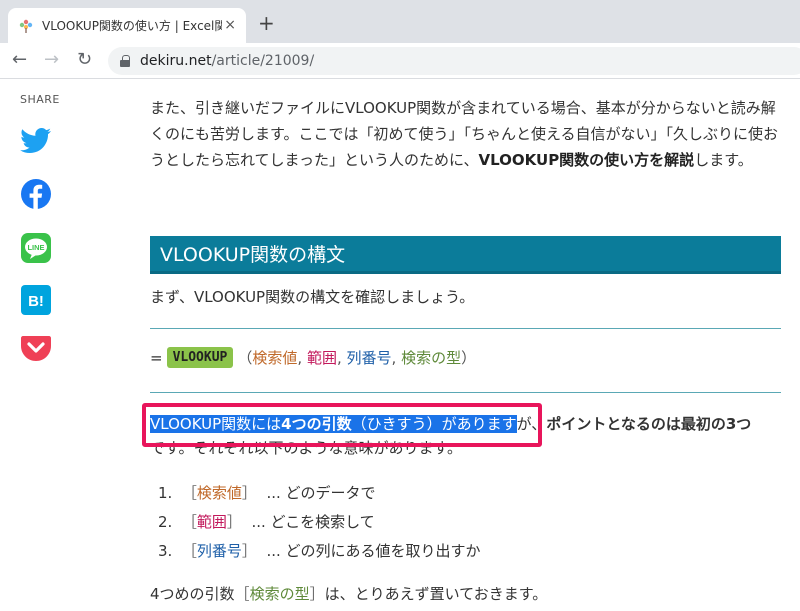 The width and height of the screenshot is (800, 611). I want to click on lock-icon, so click(125, 61).